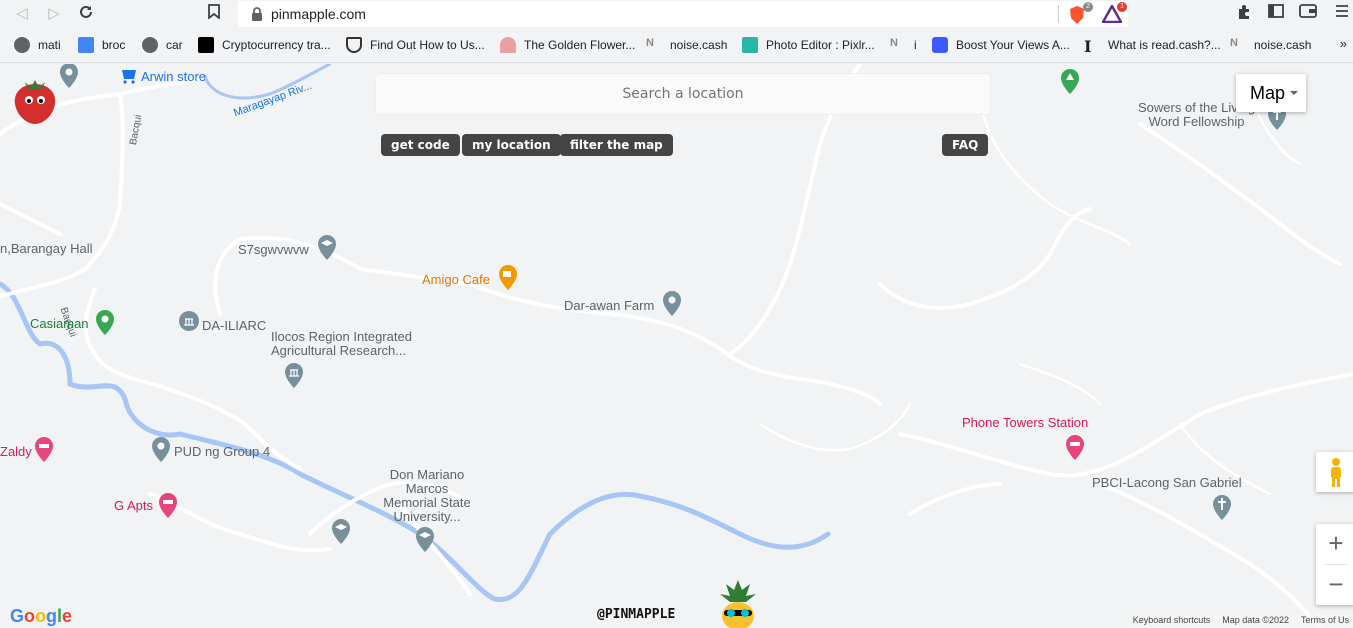 This screenshot has height=628, width=1353. What do you see at coordinates (1222, 508) in the screenshot?
I see `church-pin-icon` at bounding box center [1222, 508].